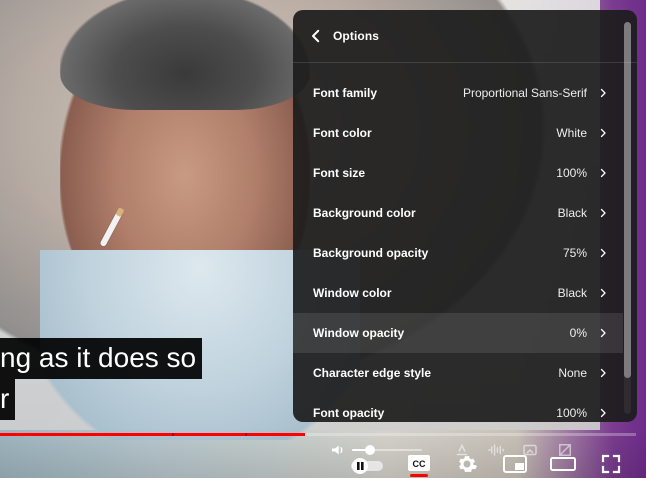 The height and width of the screenshot is (478, 646). I want to click on option-label: Character edge style, so click(372, 373).